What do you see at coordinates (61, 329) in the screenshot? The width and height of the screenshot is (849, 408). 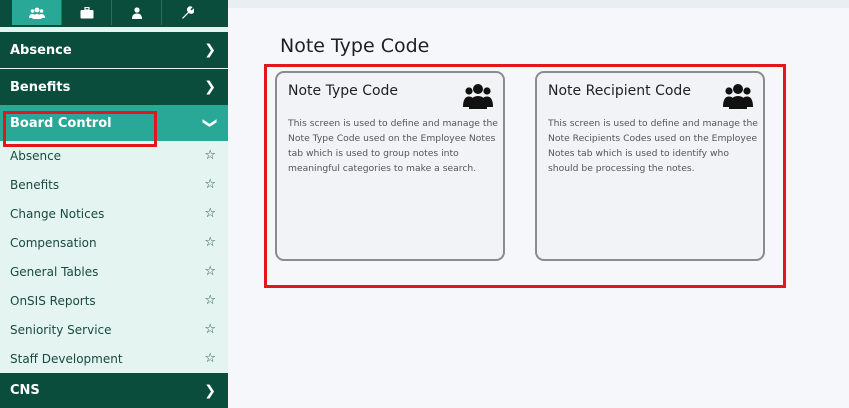 I see `sidebar-item-label: Seniority Service` at bounding box center [61, 329].